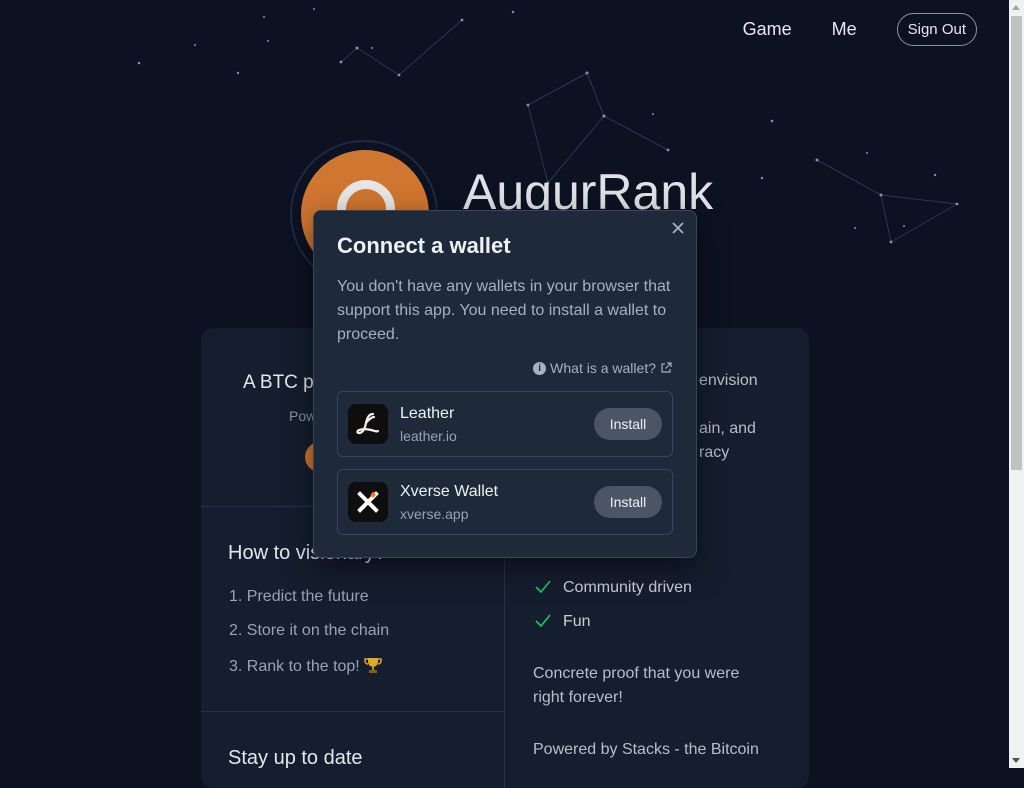  What do you see at coordinates (309, 665) in the screenshot?
I see `list-item: 3. Rank to the top!` at bounding box center [309, 665].